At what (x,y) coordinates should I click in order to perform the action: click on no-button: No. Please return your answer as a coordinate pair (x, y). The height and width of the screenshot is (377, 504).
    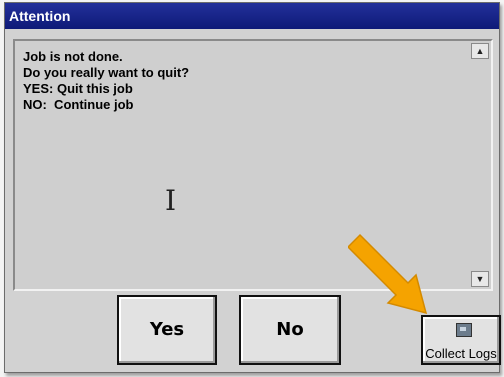
    Looking at the image, I should click on (290, 330).